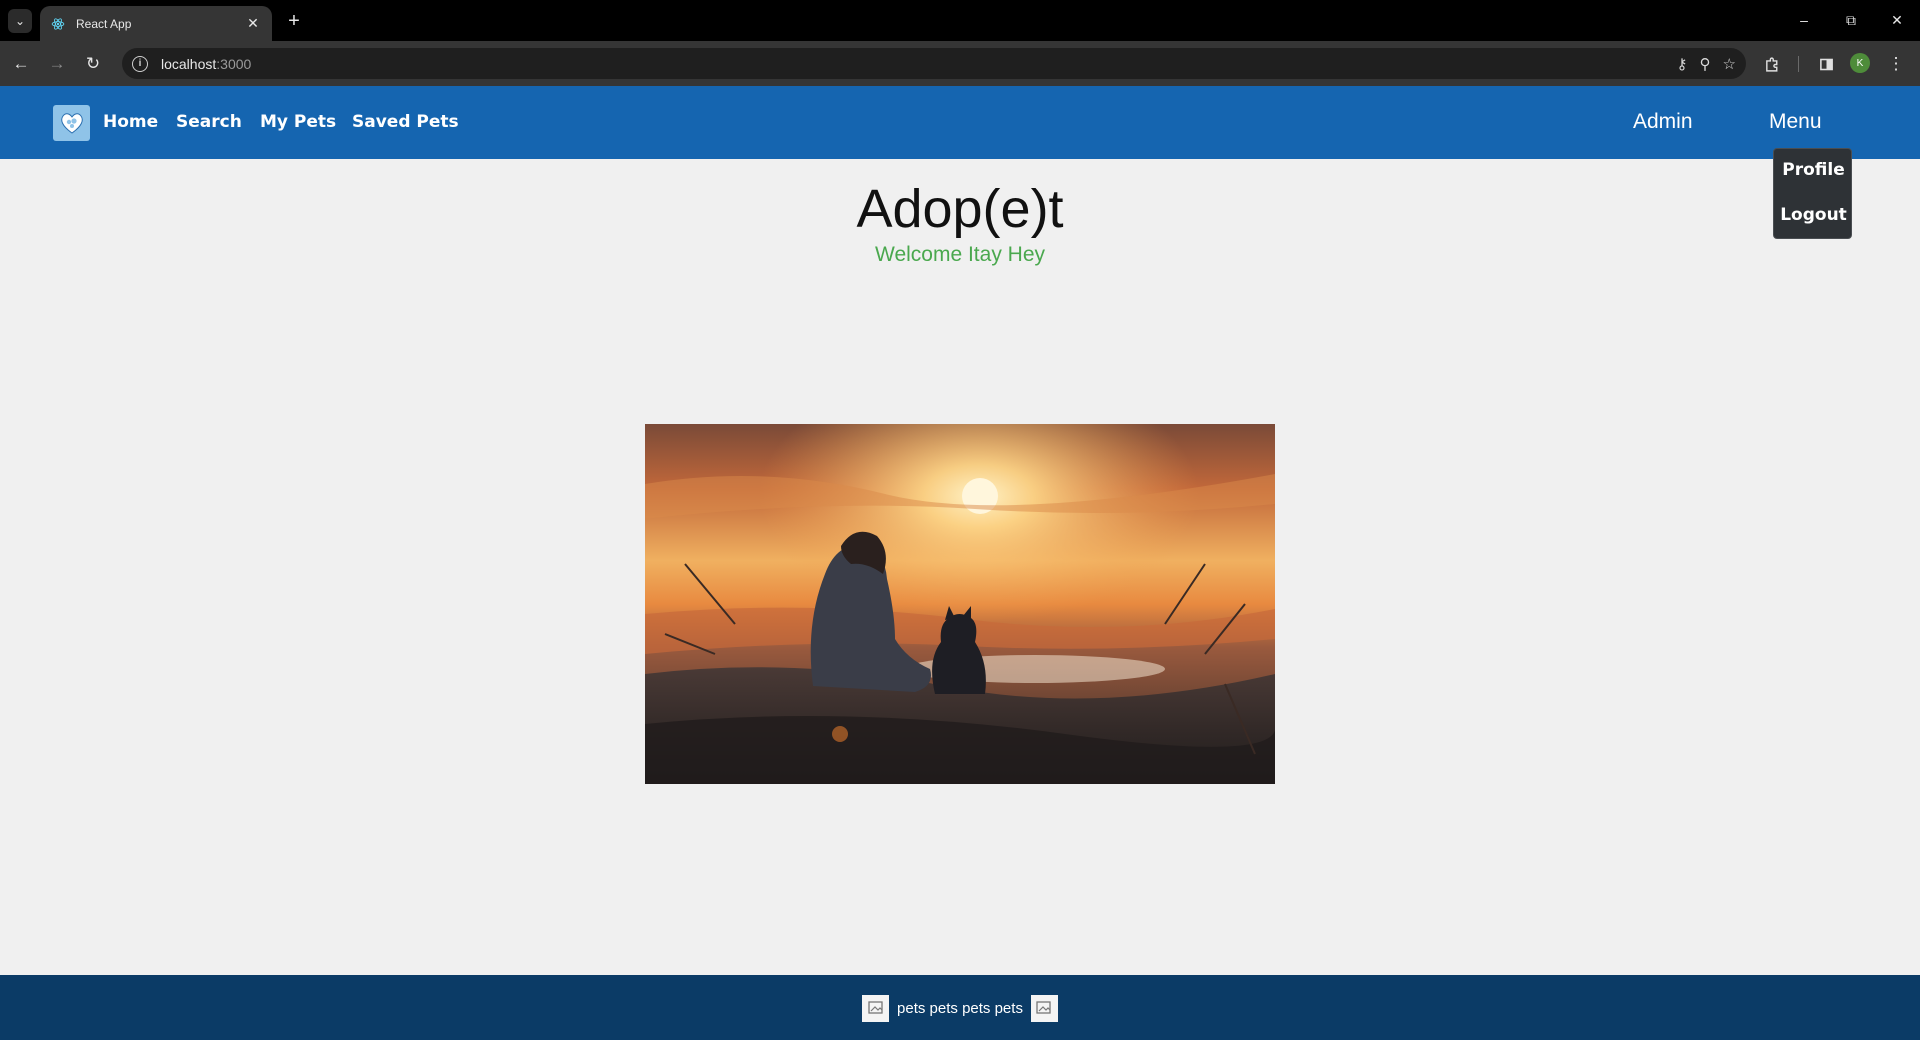 Image resolution: width=1920 pixels, height=1040 pixels. I want to click on nav-admin-link: Admin, so click(1663, 122).